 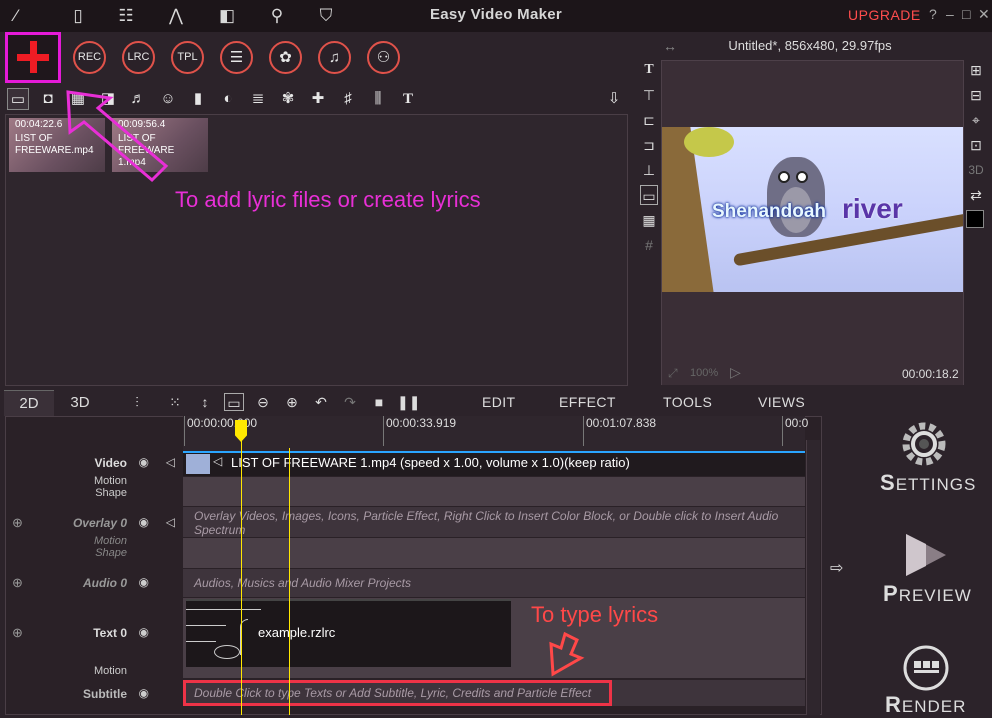 What do you see at coordinates (105, 694) in the screenshot?
I see `track-label: Subtitle` at bounding box center [105, 694].